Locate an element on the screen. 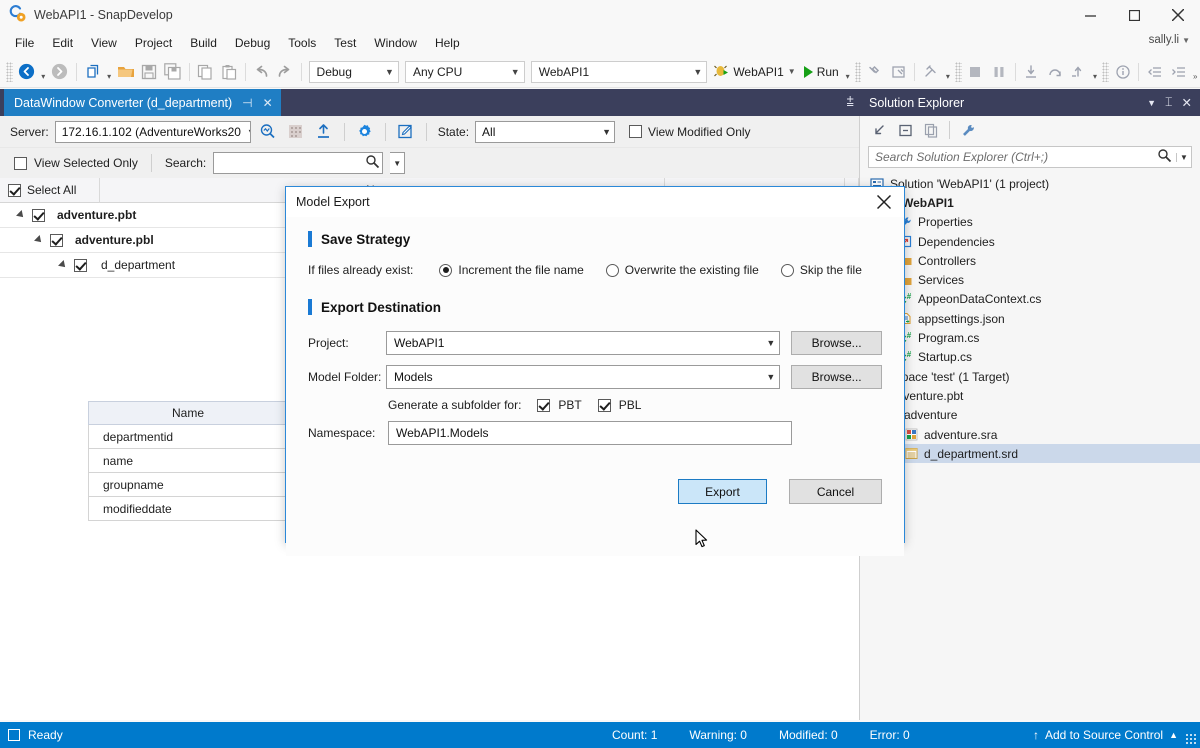  menu-item-help: Help is located at coordinates (447, 43).